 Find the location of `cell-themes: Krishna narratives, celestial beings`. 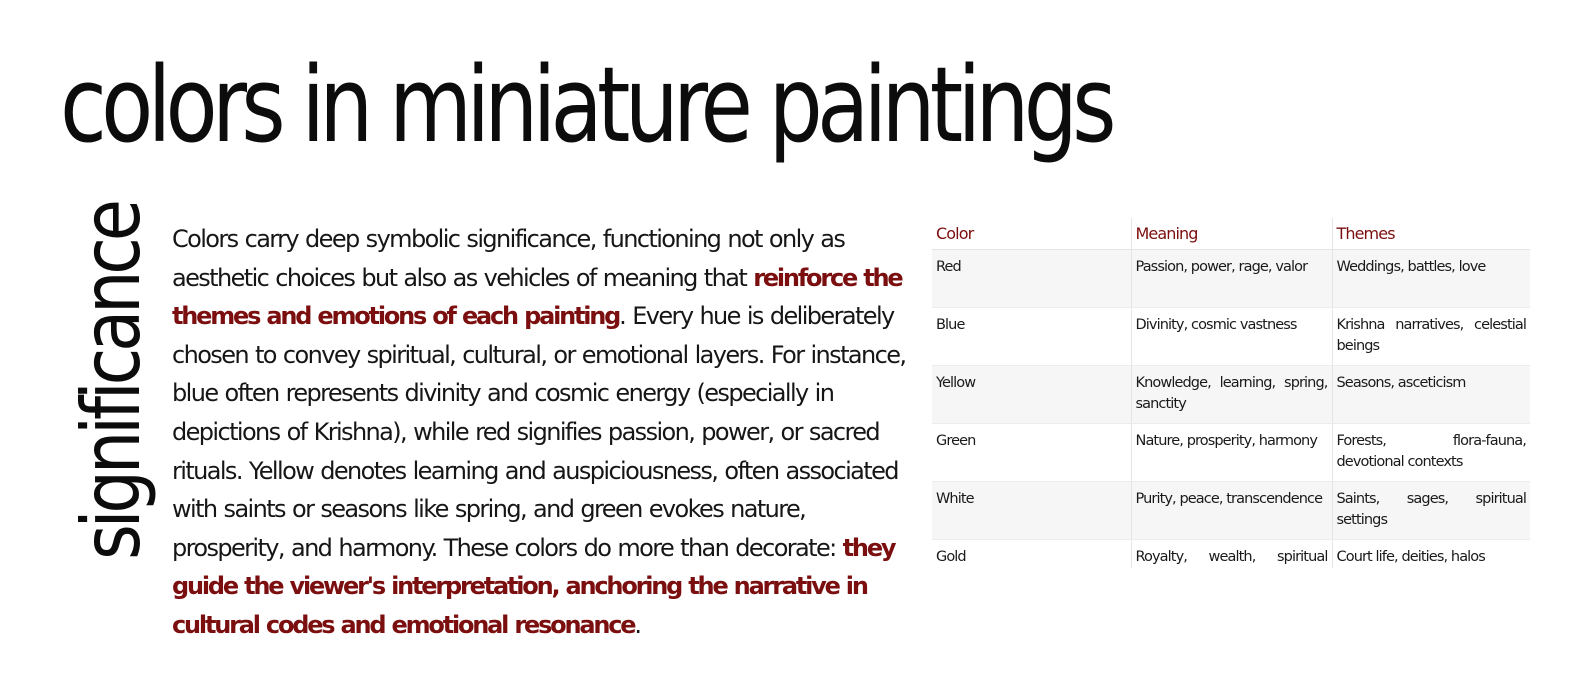

cell-themes: Krishna narratives, celestial beings is located at coordinates (1430, 336).